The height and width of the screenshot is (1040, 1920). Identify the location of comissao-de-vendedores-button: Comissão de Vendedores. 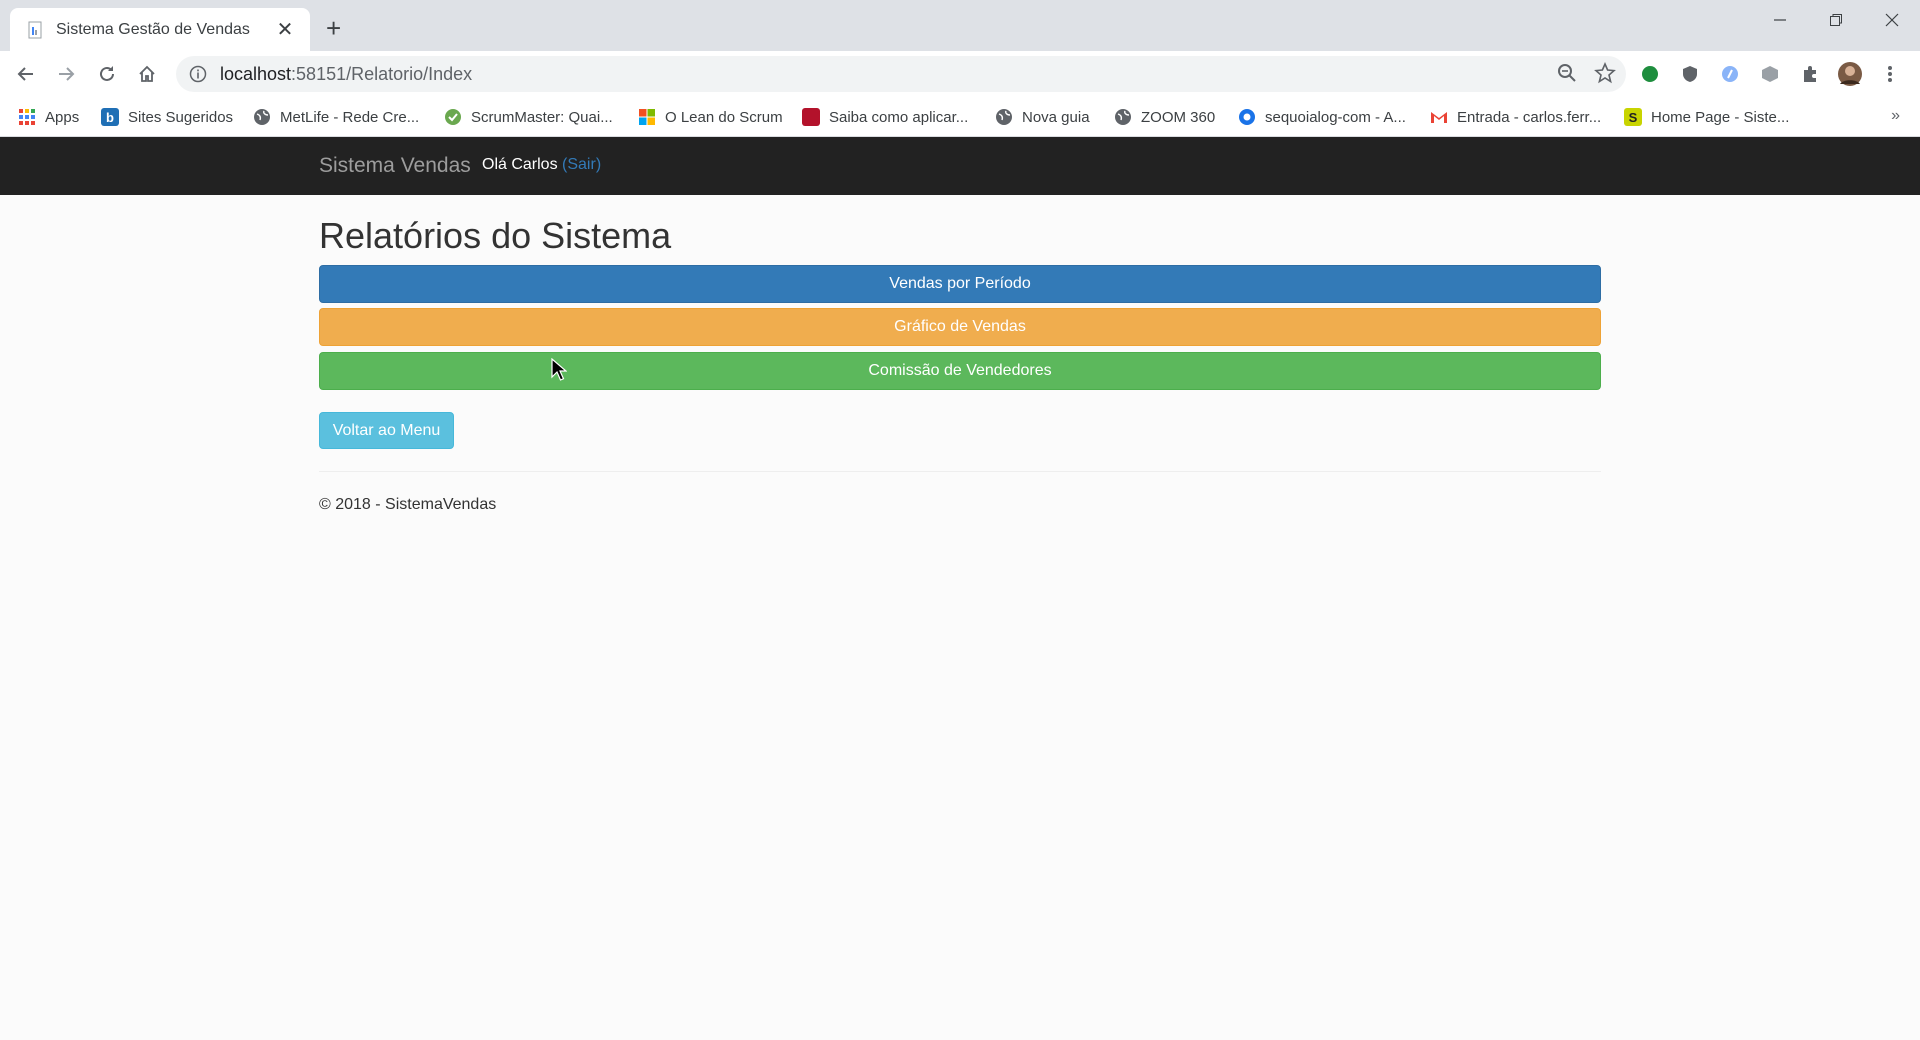
(960, 371).